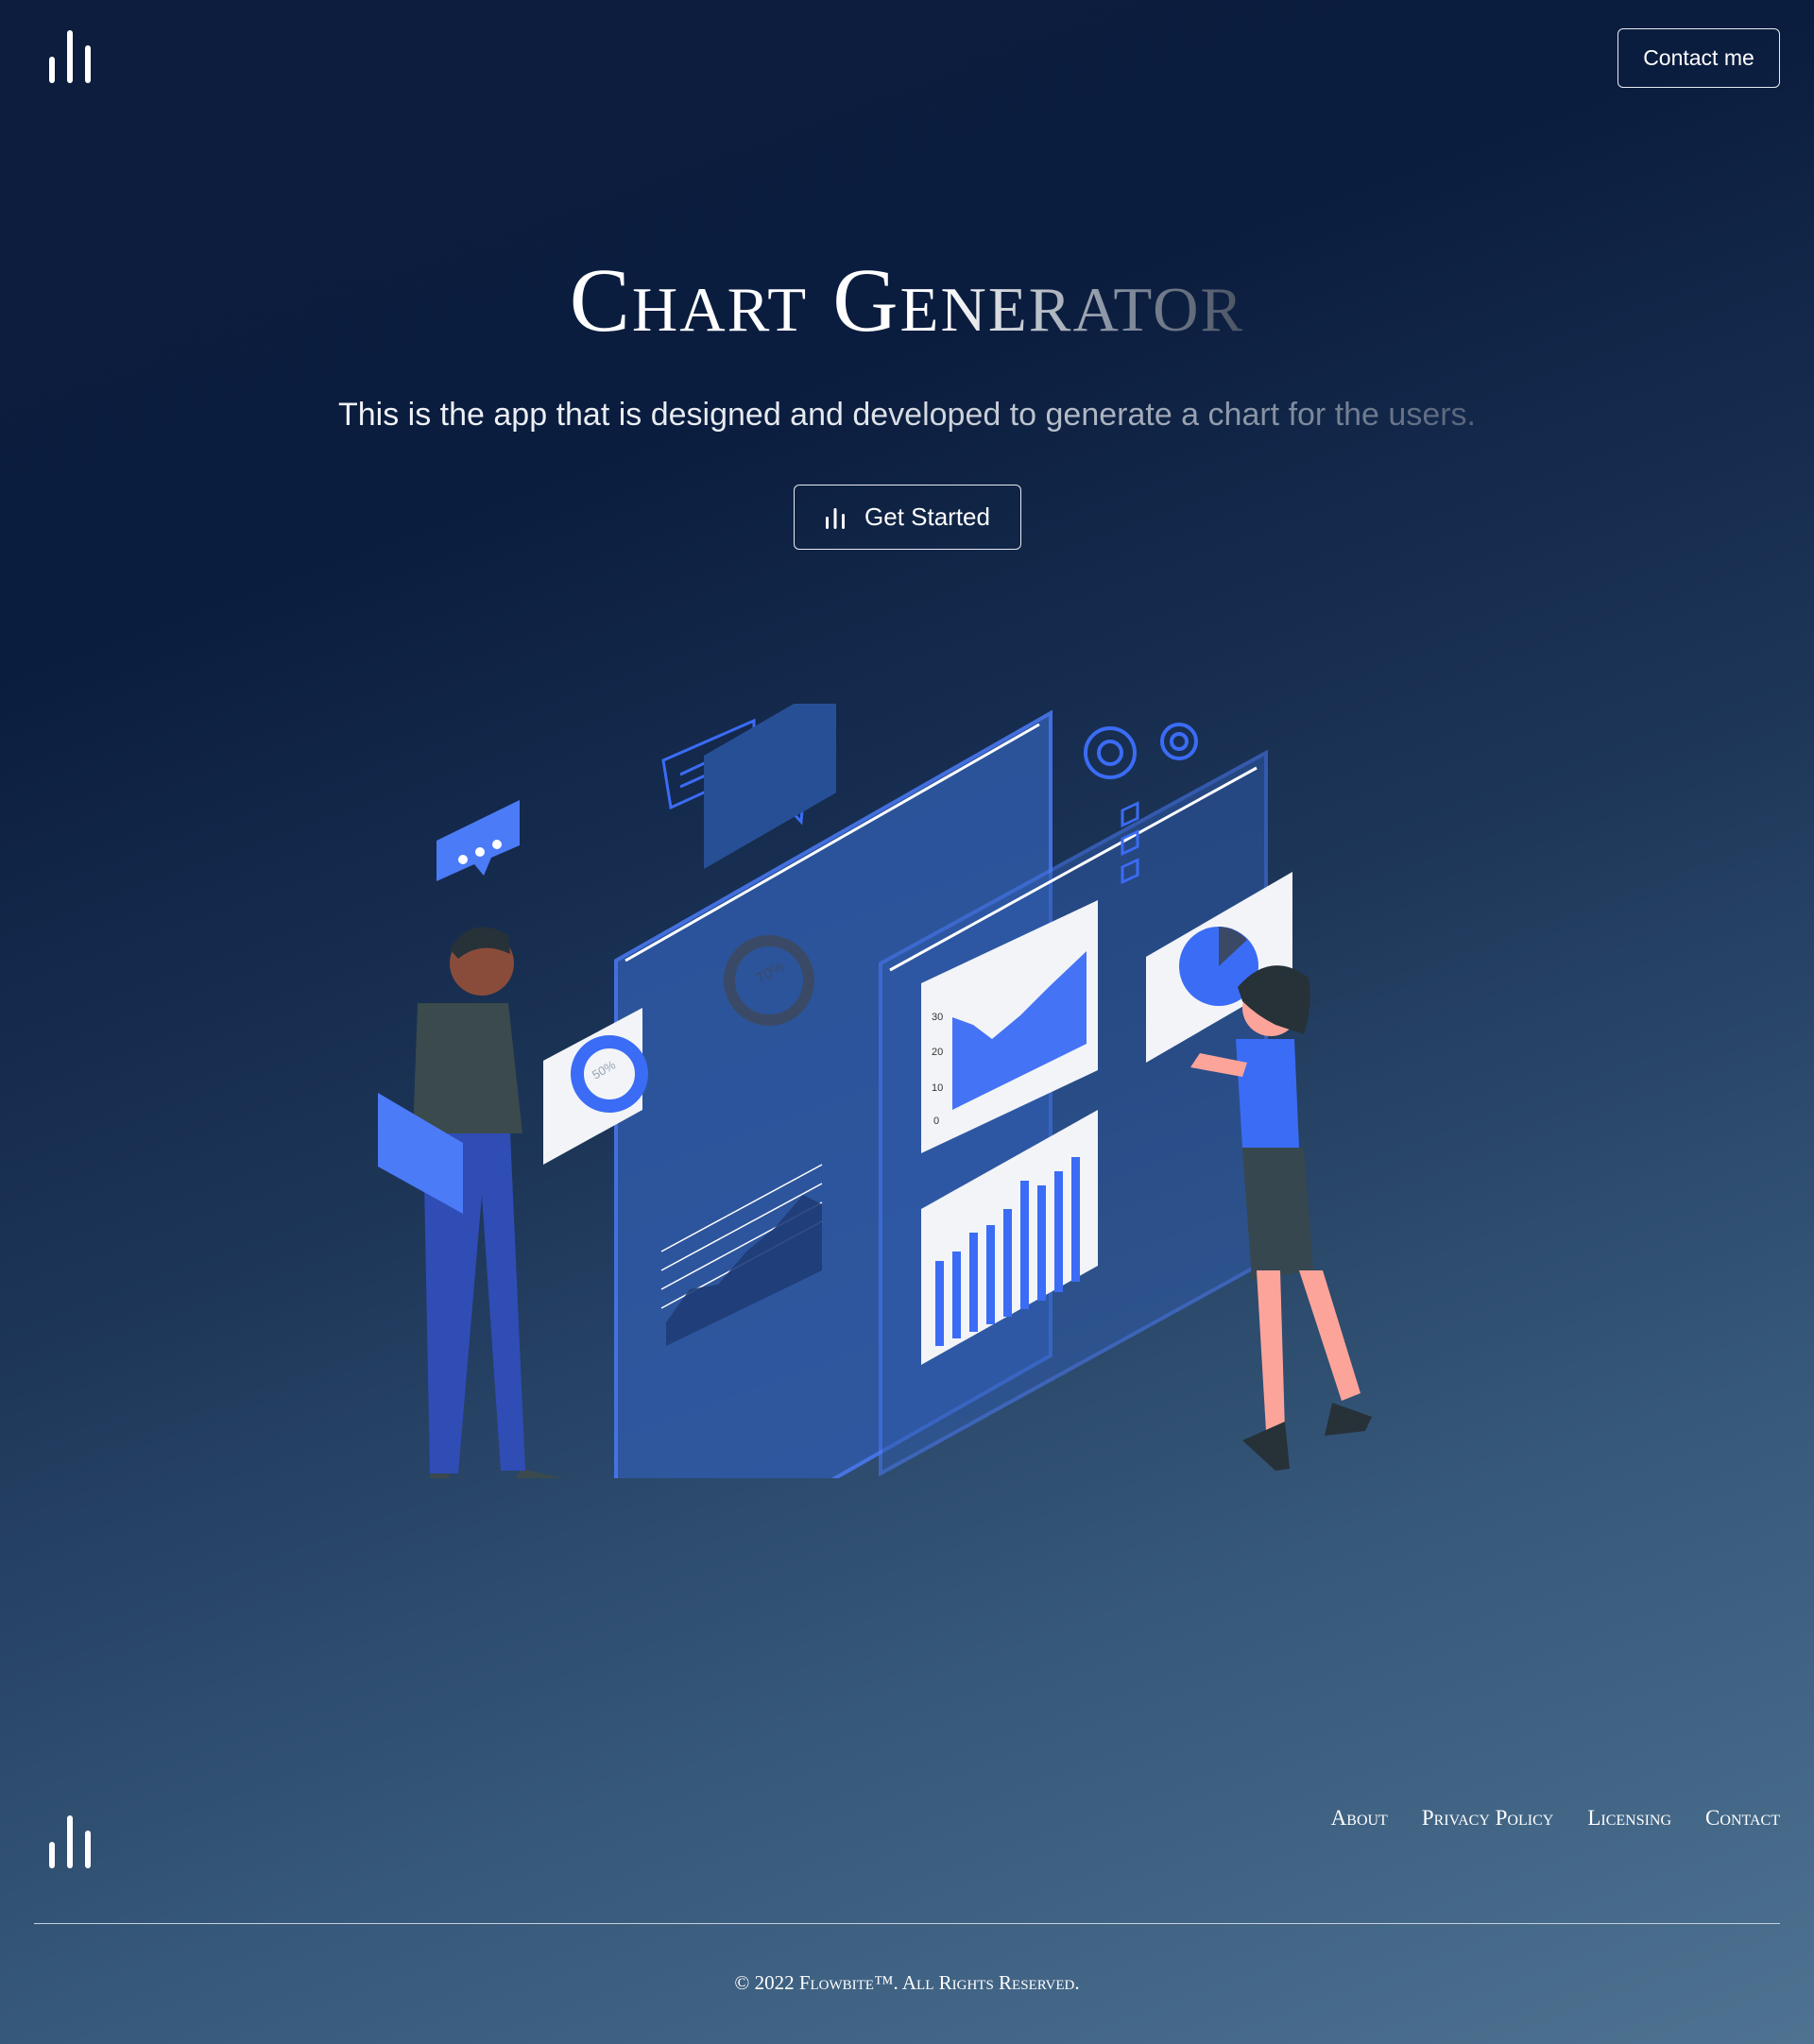 The image size is (1814, 2044). I want to click on footer-link-contact: Contact, so click(1743, 1819).